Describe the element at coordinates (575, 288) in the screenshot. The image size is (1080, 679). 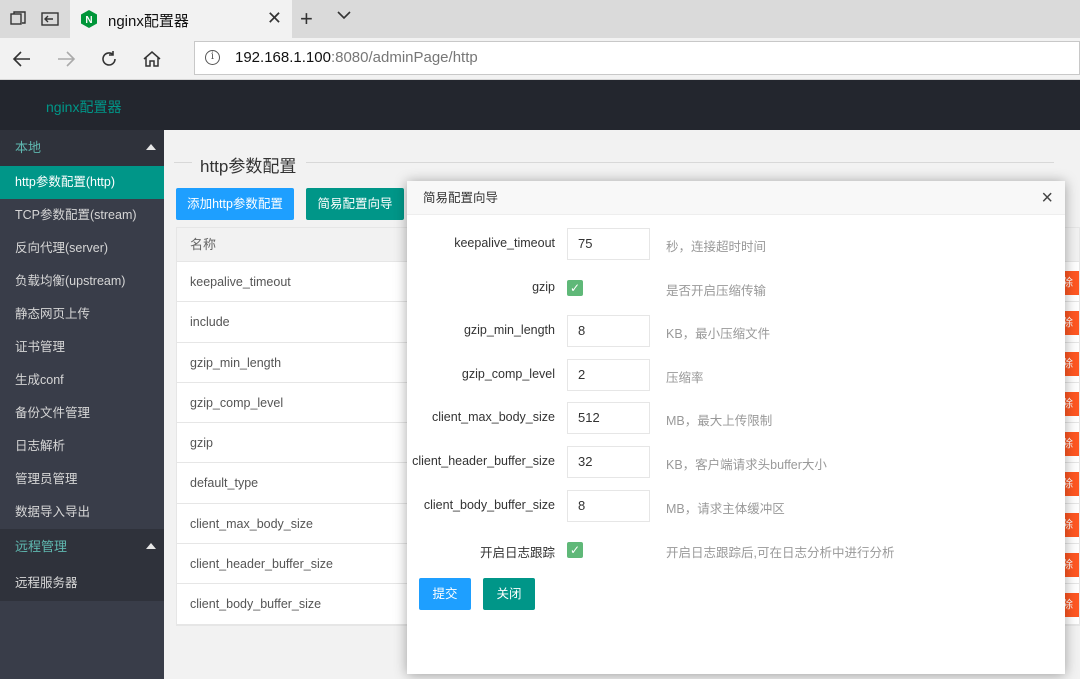
I see `gzip-checkbox: ✓` at that location.